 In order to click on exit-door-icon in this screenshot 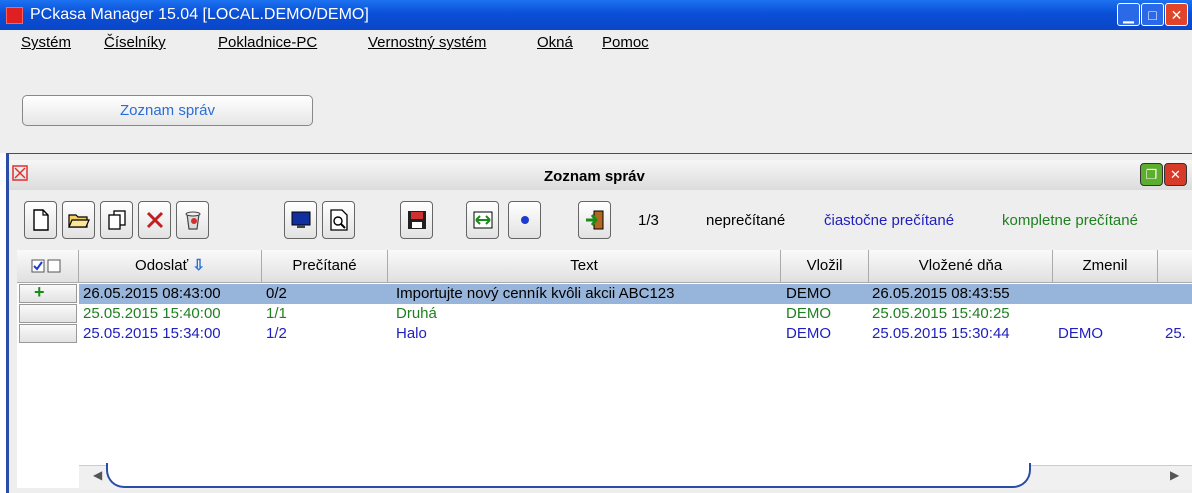, I will do `click(594, 220)`.